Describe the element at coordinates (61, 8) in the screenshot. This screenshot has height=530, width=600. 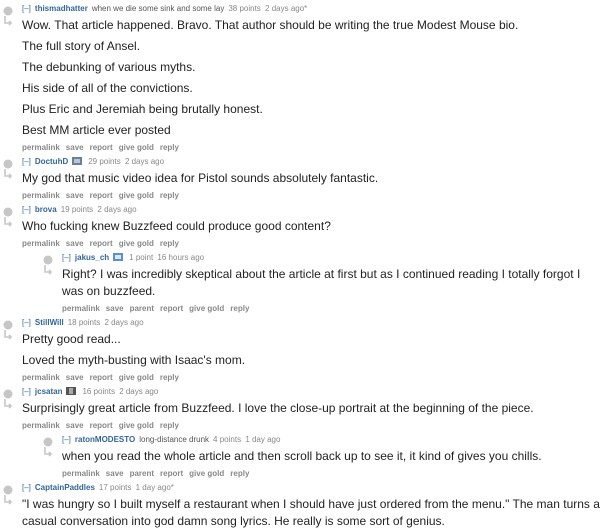
I see `comment-author: thismadhatter` at that location.